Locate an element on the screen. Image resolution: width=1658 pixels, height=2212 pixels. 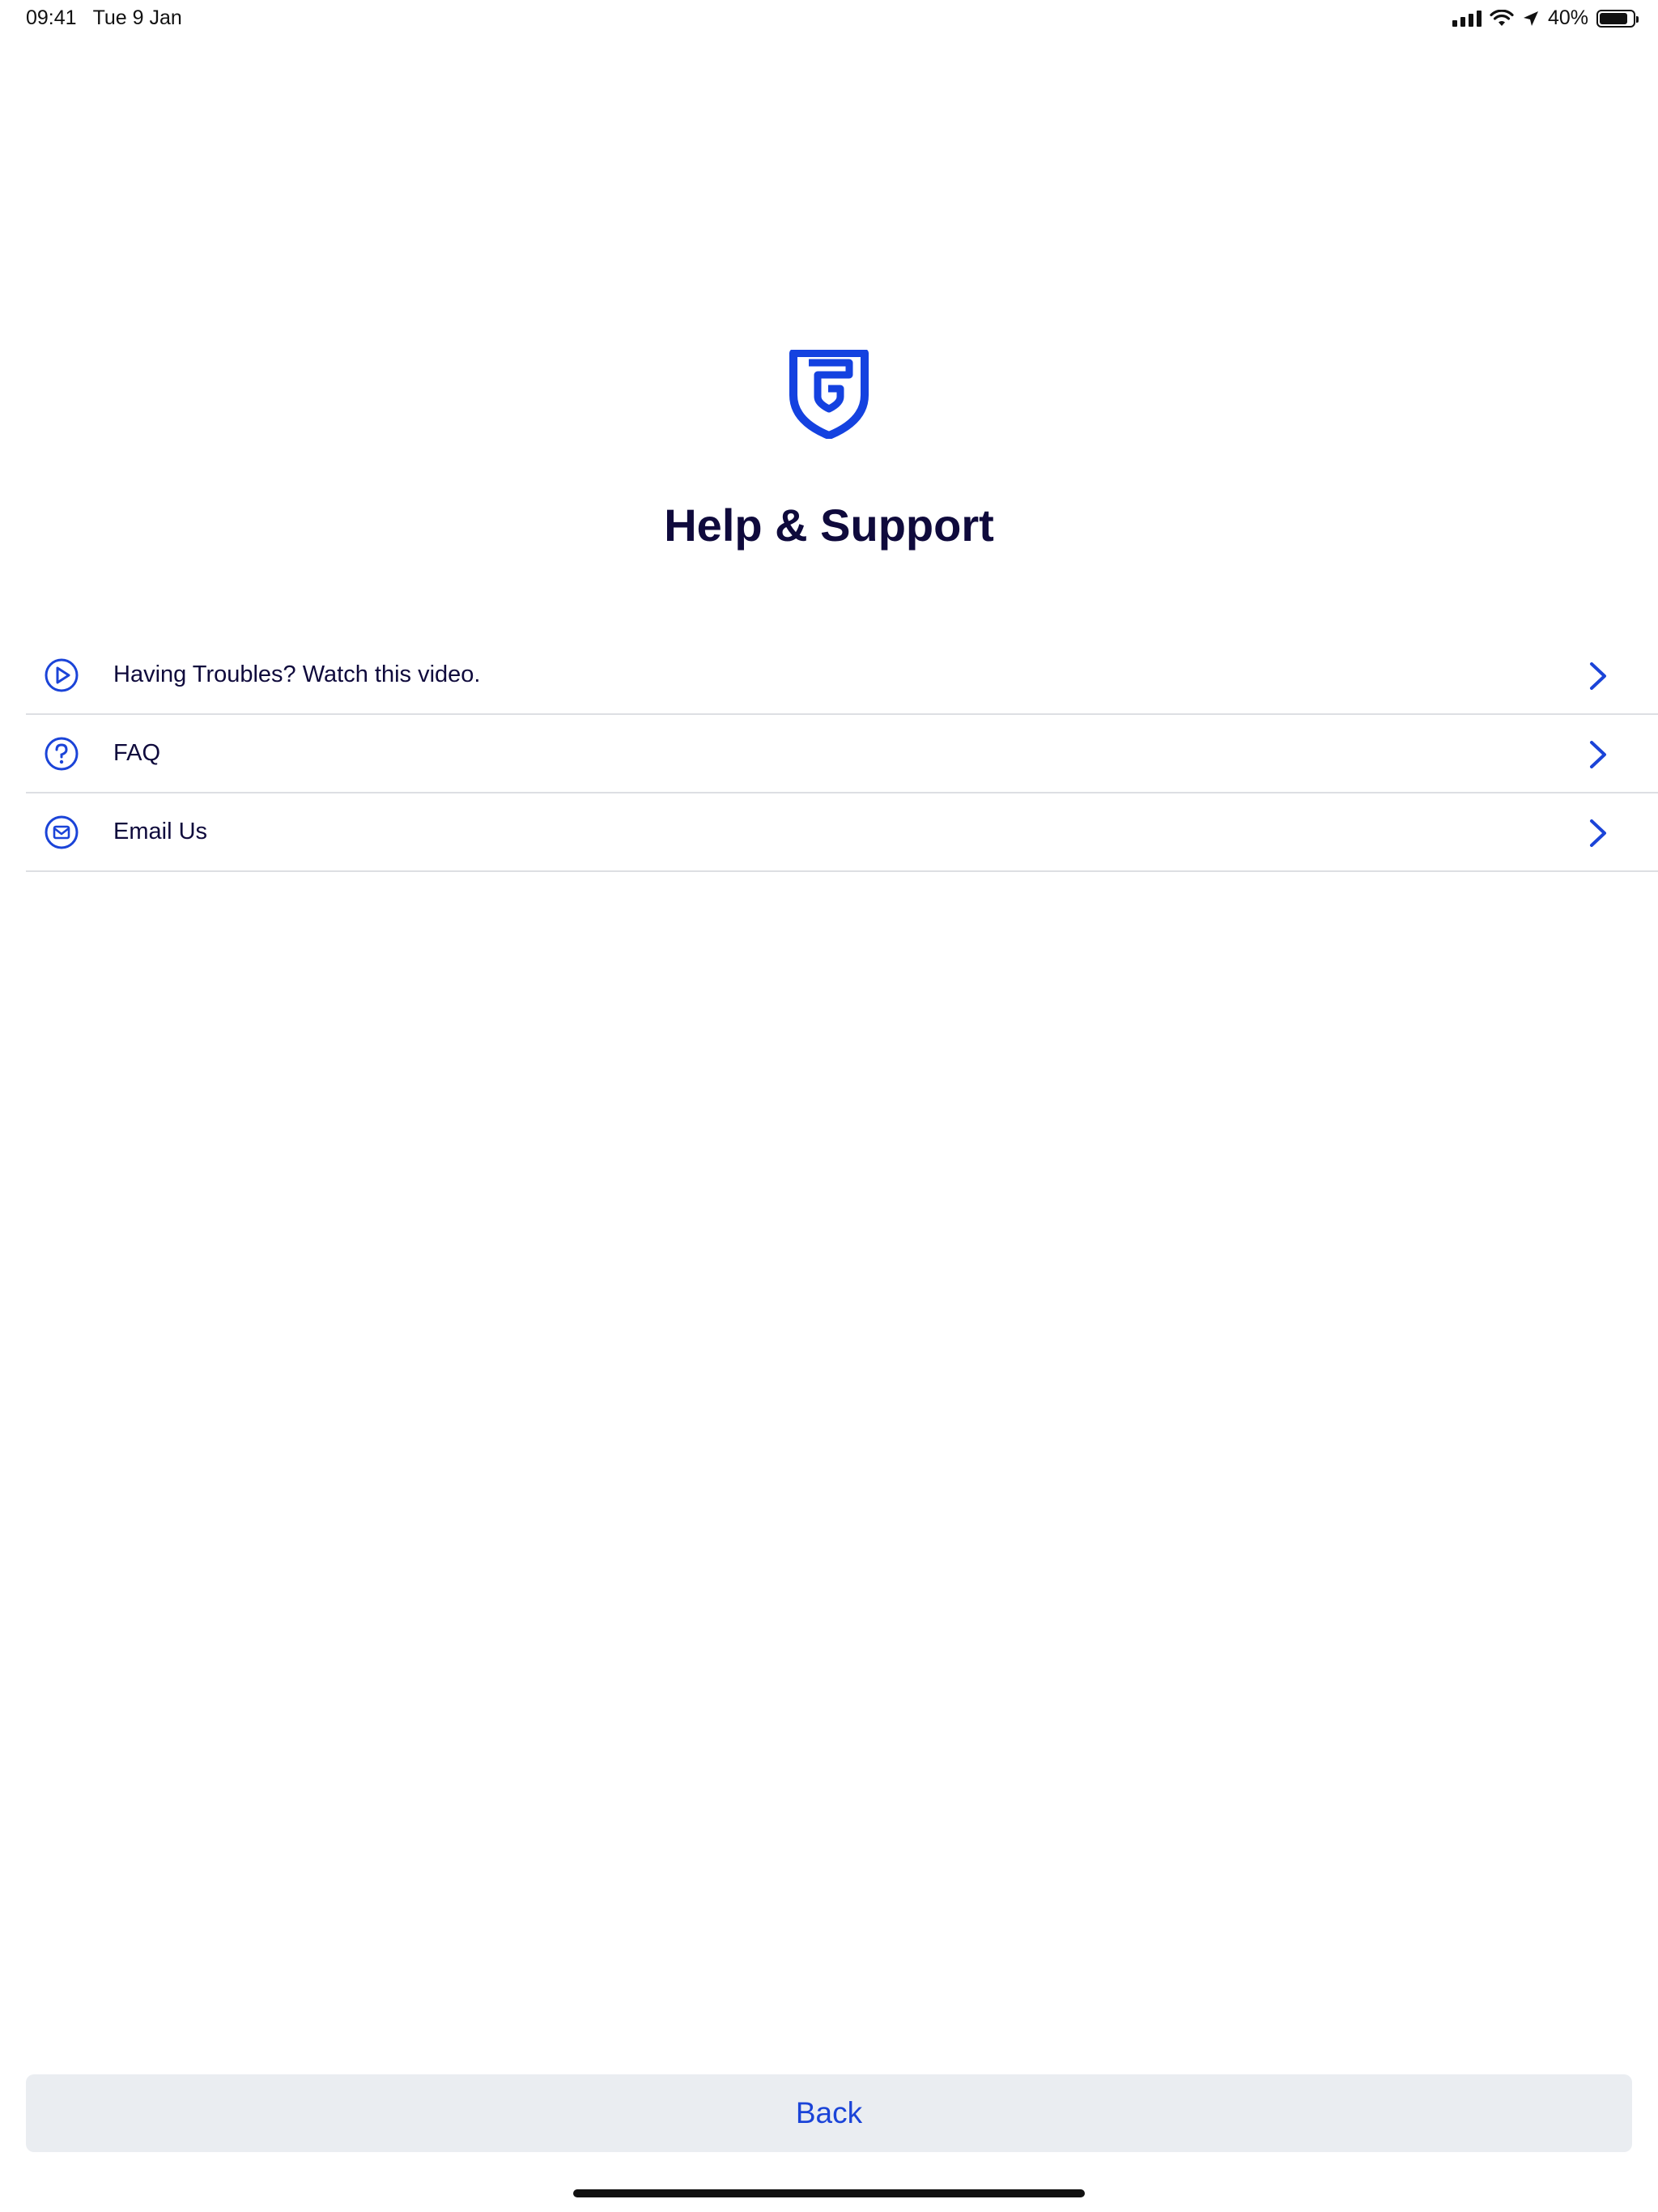
status-bar: 09:41 Tue 9 Jan 40% is located at coordinates (829, 19).